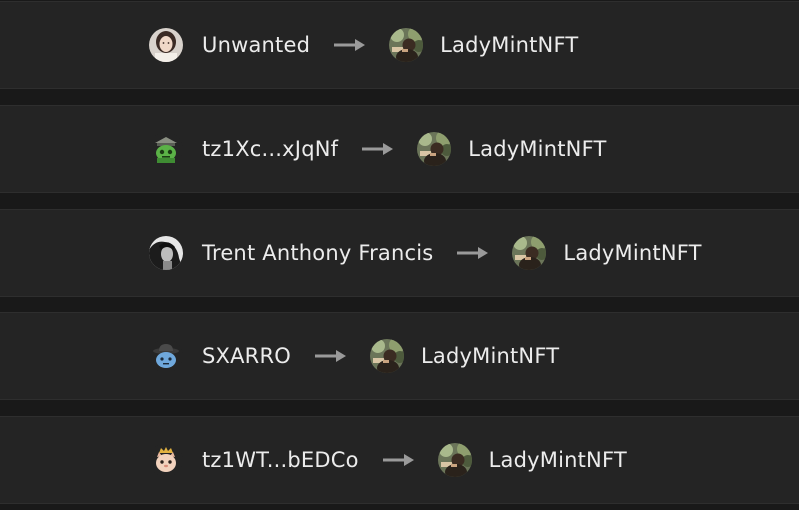 The height and width of the screenshot is (510, 799). What do you see at coordinates (166, 460) in the screenshot?
I see `avatar-cat-crown-icon` at bounding box center [166, 460].